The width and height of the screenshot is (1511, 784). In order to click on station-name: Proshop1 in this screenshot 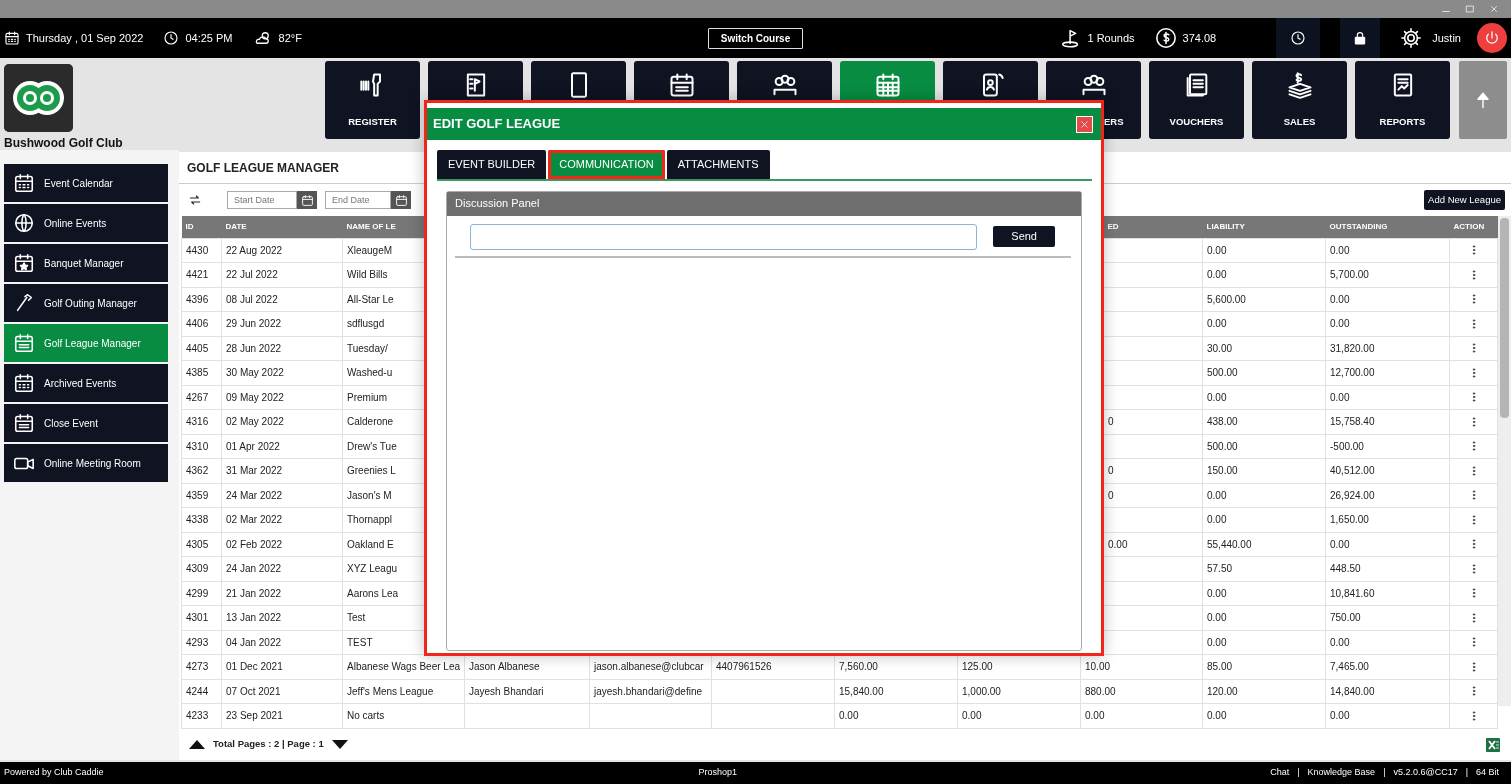, I will do `click(718, 773)`.